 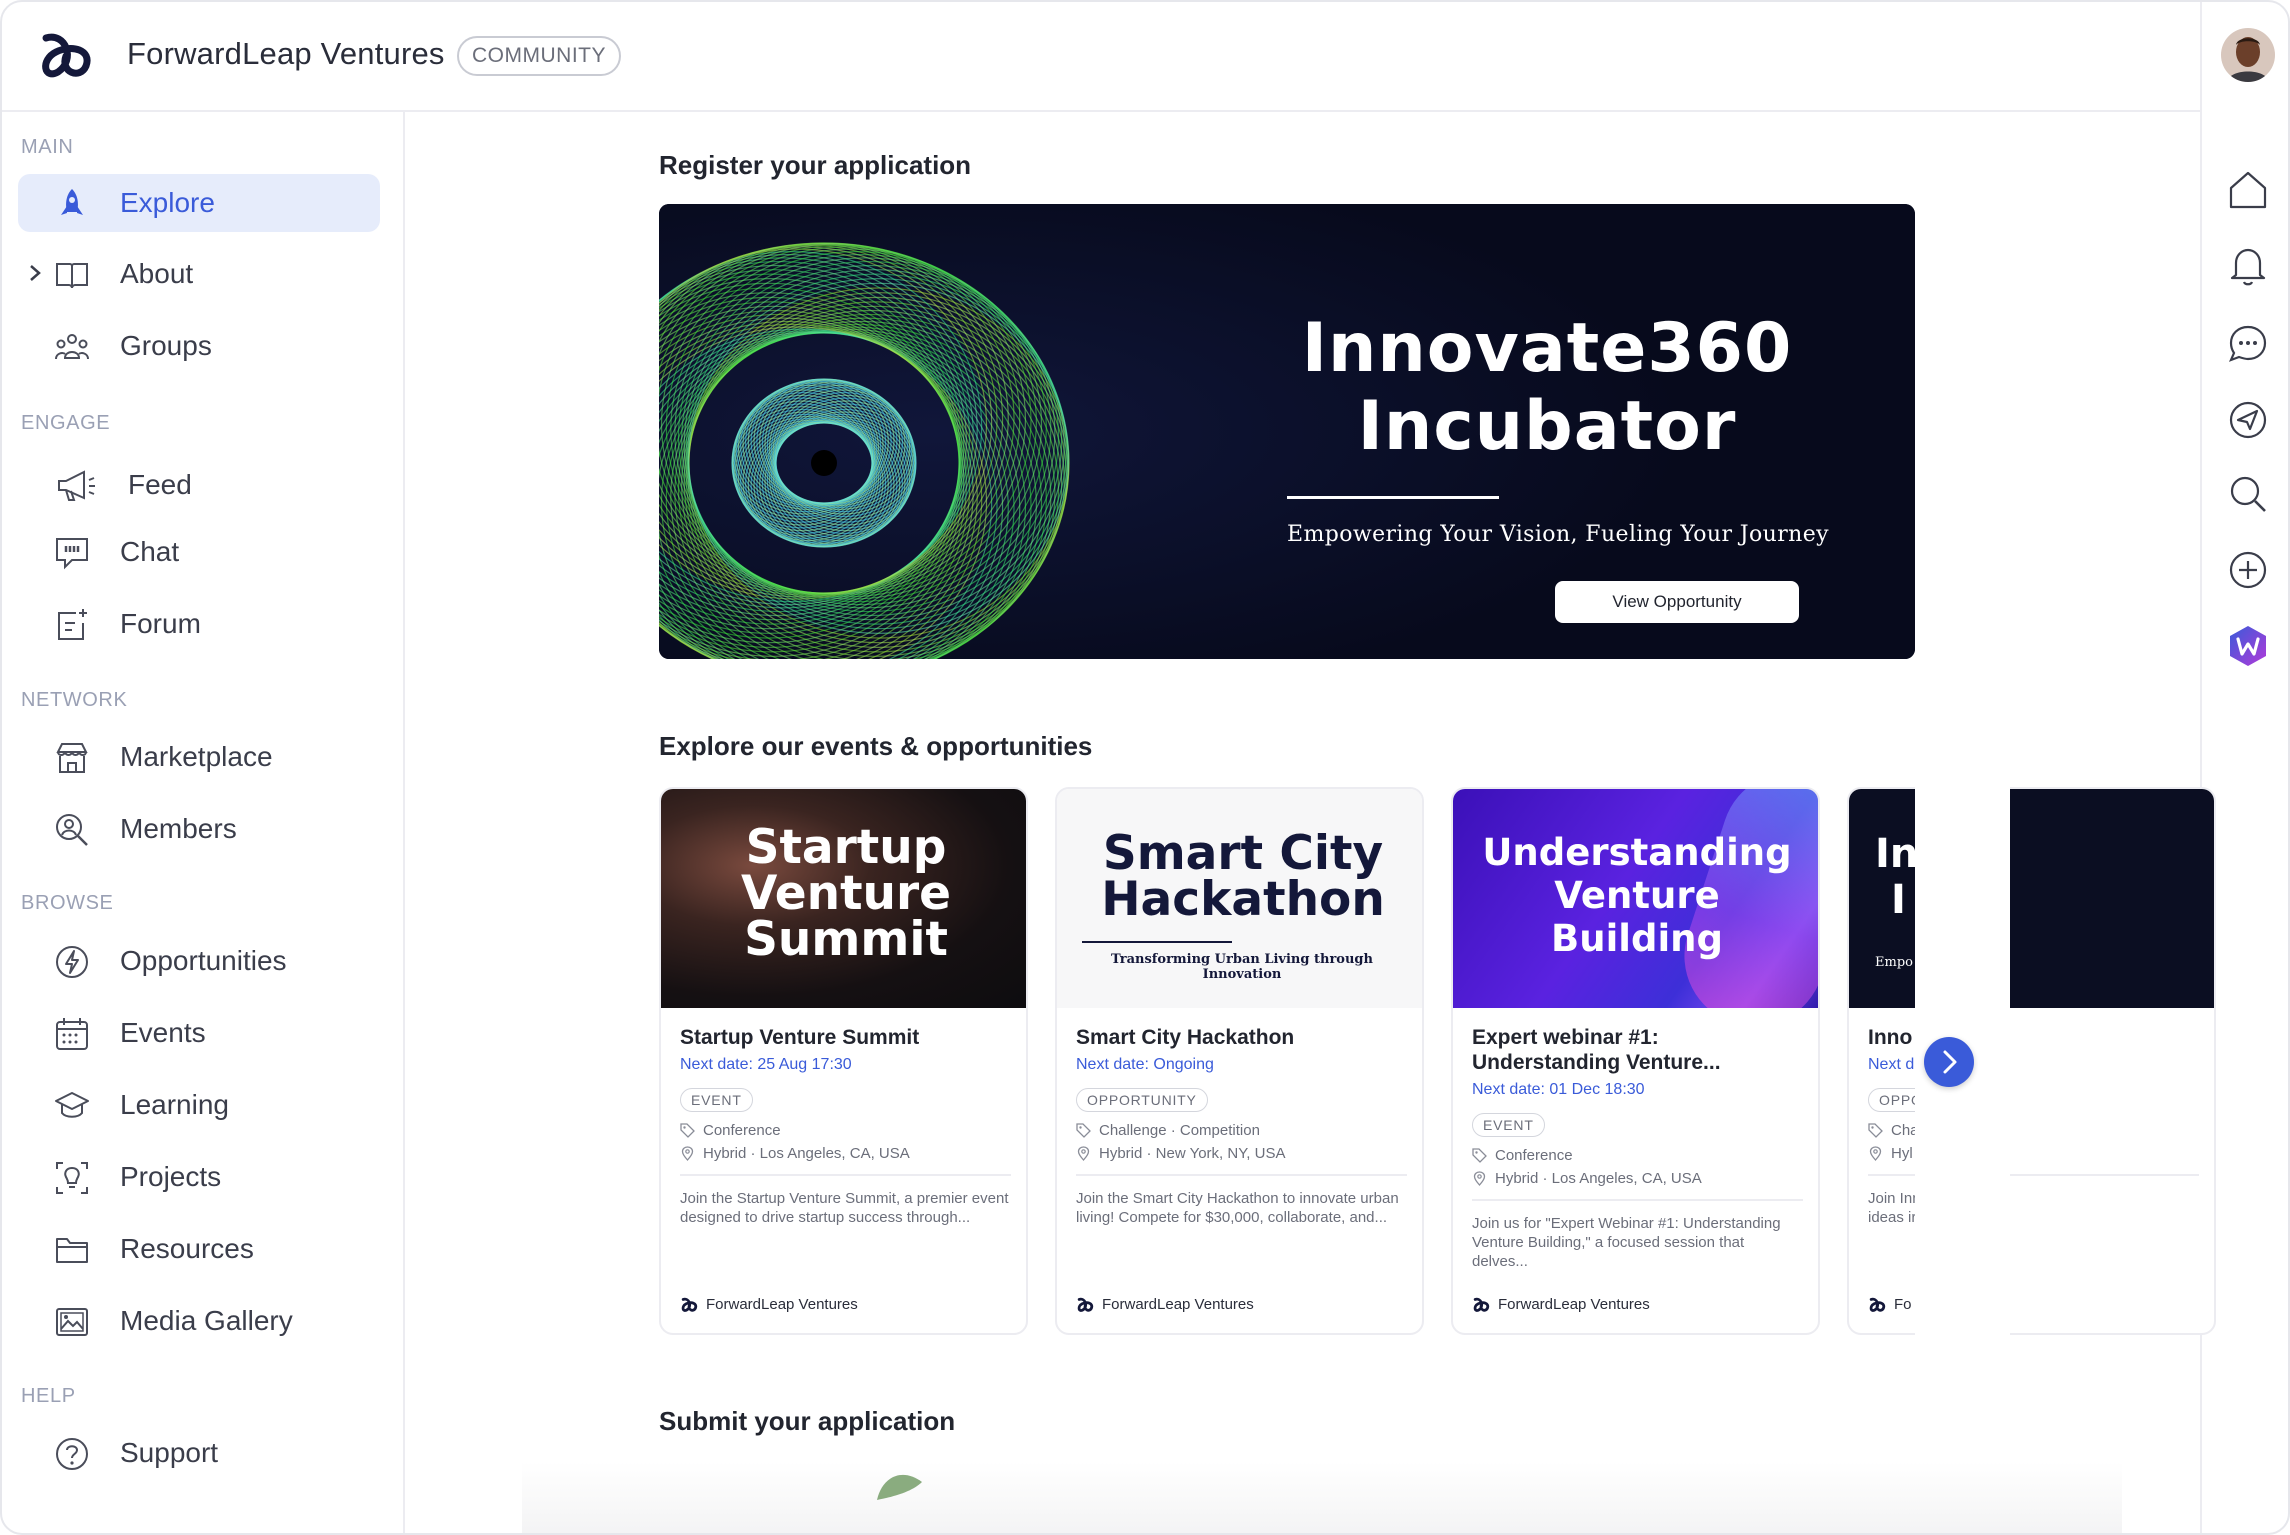 What do you see at coordinates (1637, 1178) in the screenshot?
I see `card-location: Hybrid · Los Angeles, CA, USA` at bounding box center [1637, 1178].